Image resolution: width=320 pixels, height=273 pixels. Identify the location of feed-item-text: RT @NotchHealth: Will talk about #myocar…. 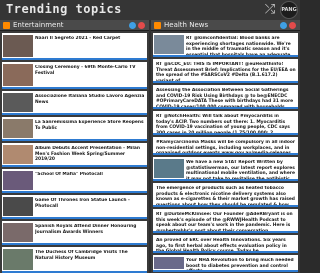
(223, 123).